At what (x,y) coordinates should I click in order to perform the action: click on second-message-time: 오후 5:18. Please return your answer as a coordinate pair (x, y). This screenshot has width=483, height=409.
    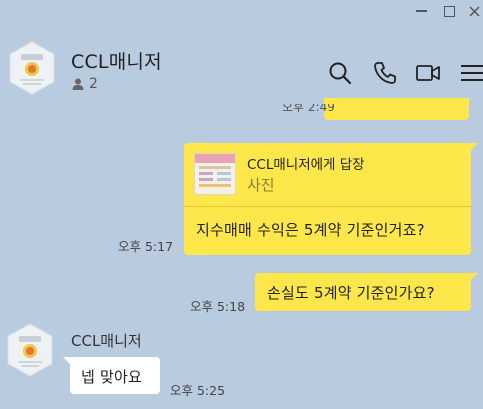
    Looking at the image, I should click on (218, 306).